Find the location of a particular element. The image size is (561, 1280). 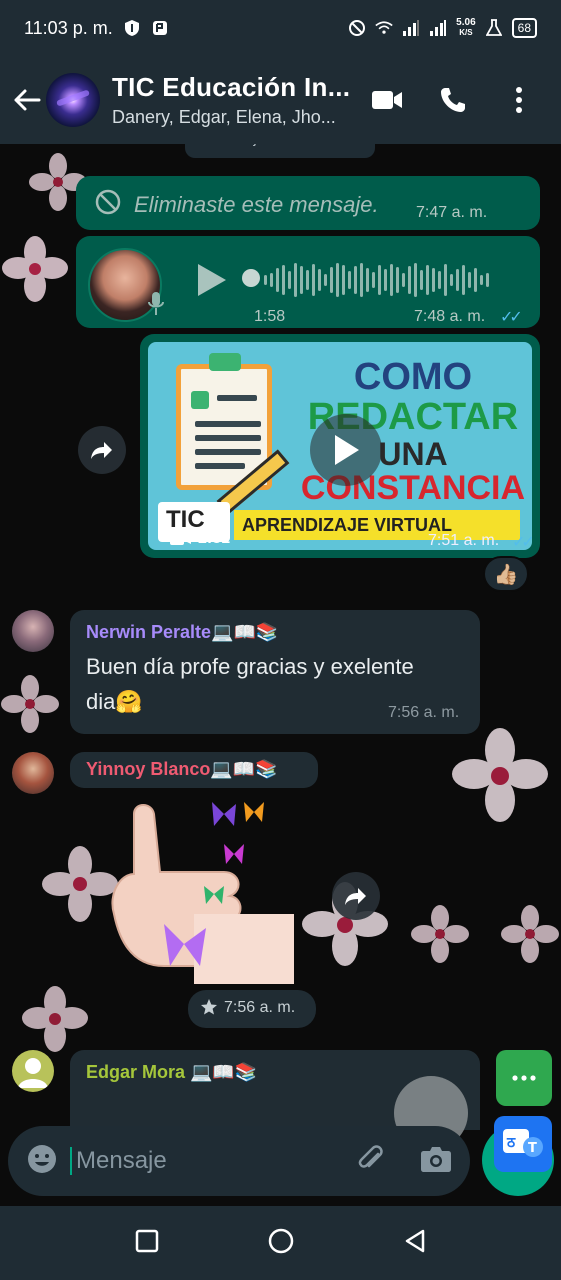

microphone-icon is located at coordinates (156, 306).